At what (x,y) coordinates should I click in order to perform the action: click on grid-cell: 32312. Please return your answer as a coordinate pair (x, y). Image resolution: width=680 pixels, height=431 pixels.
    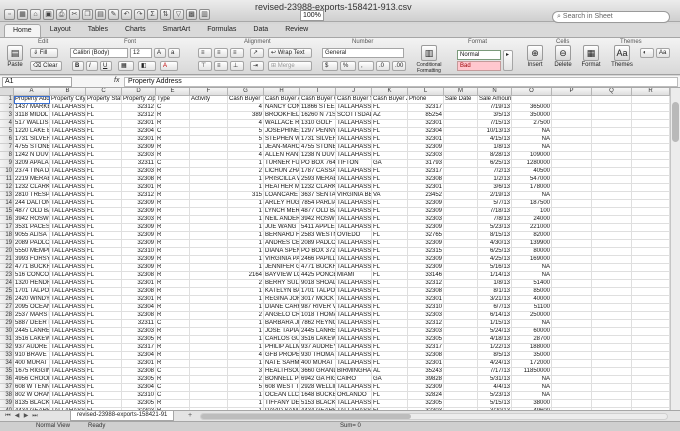
    Looking at the image, I should click on (426, 284).